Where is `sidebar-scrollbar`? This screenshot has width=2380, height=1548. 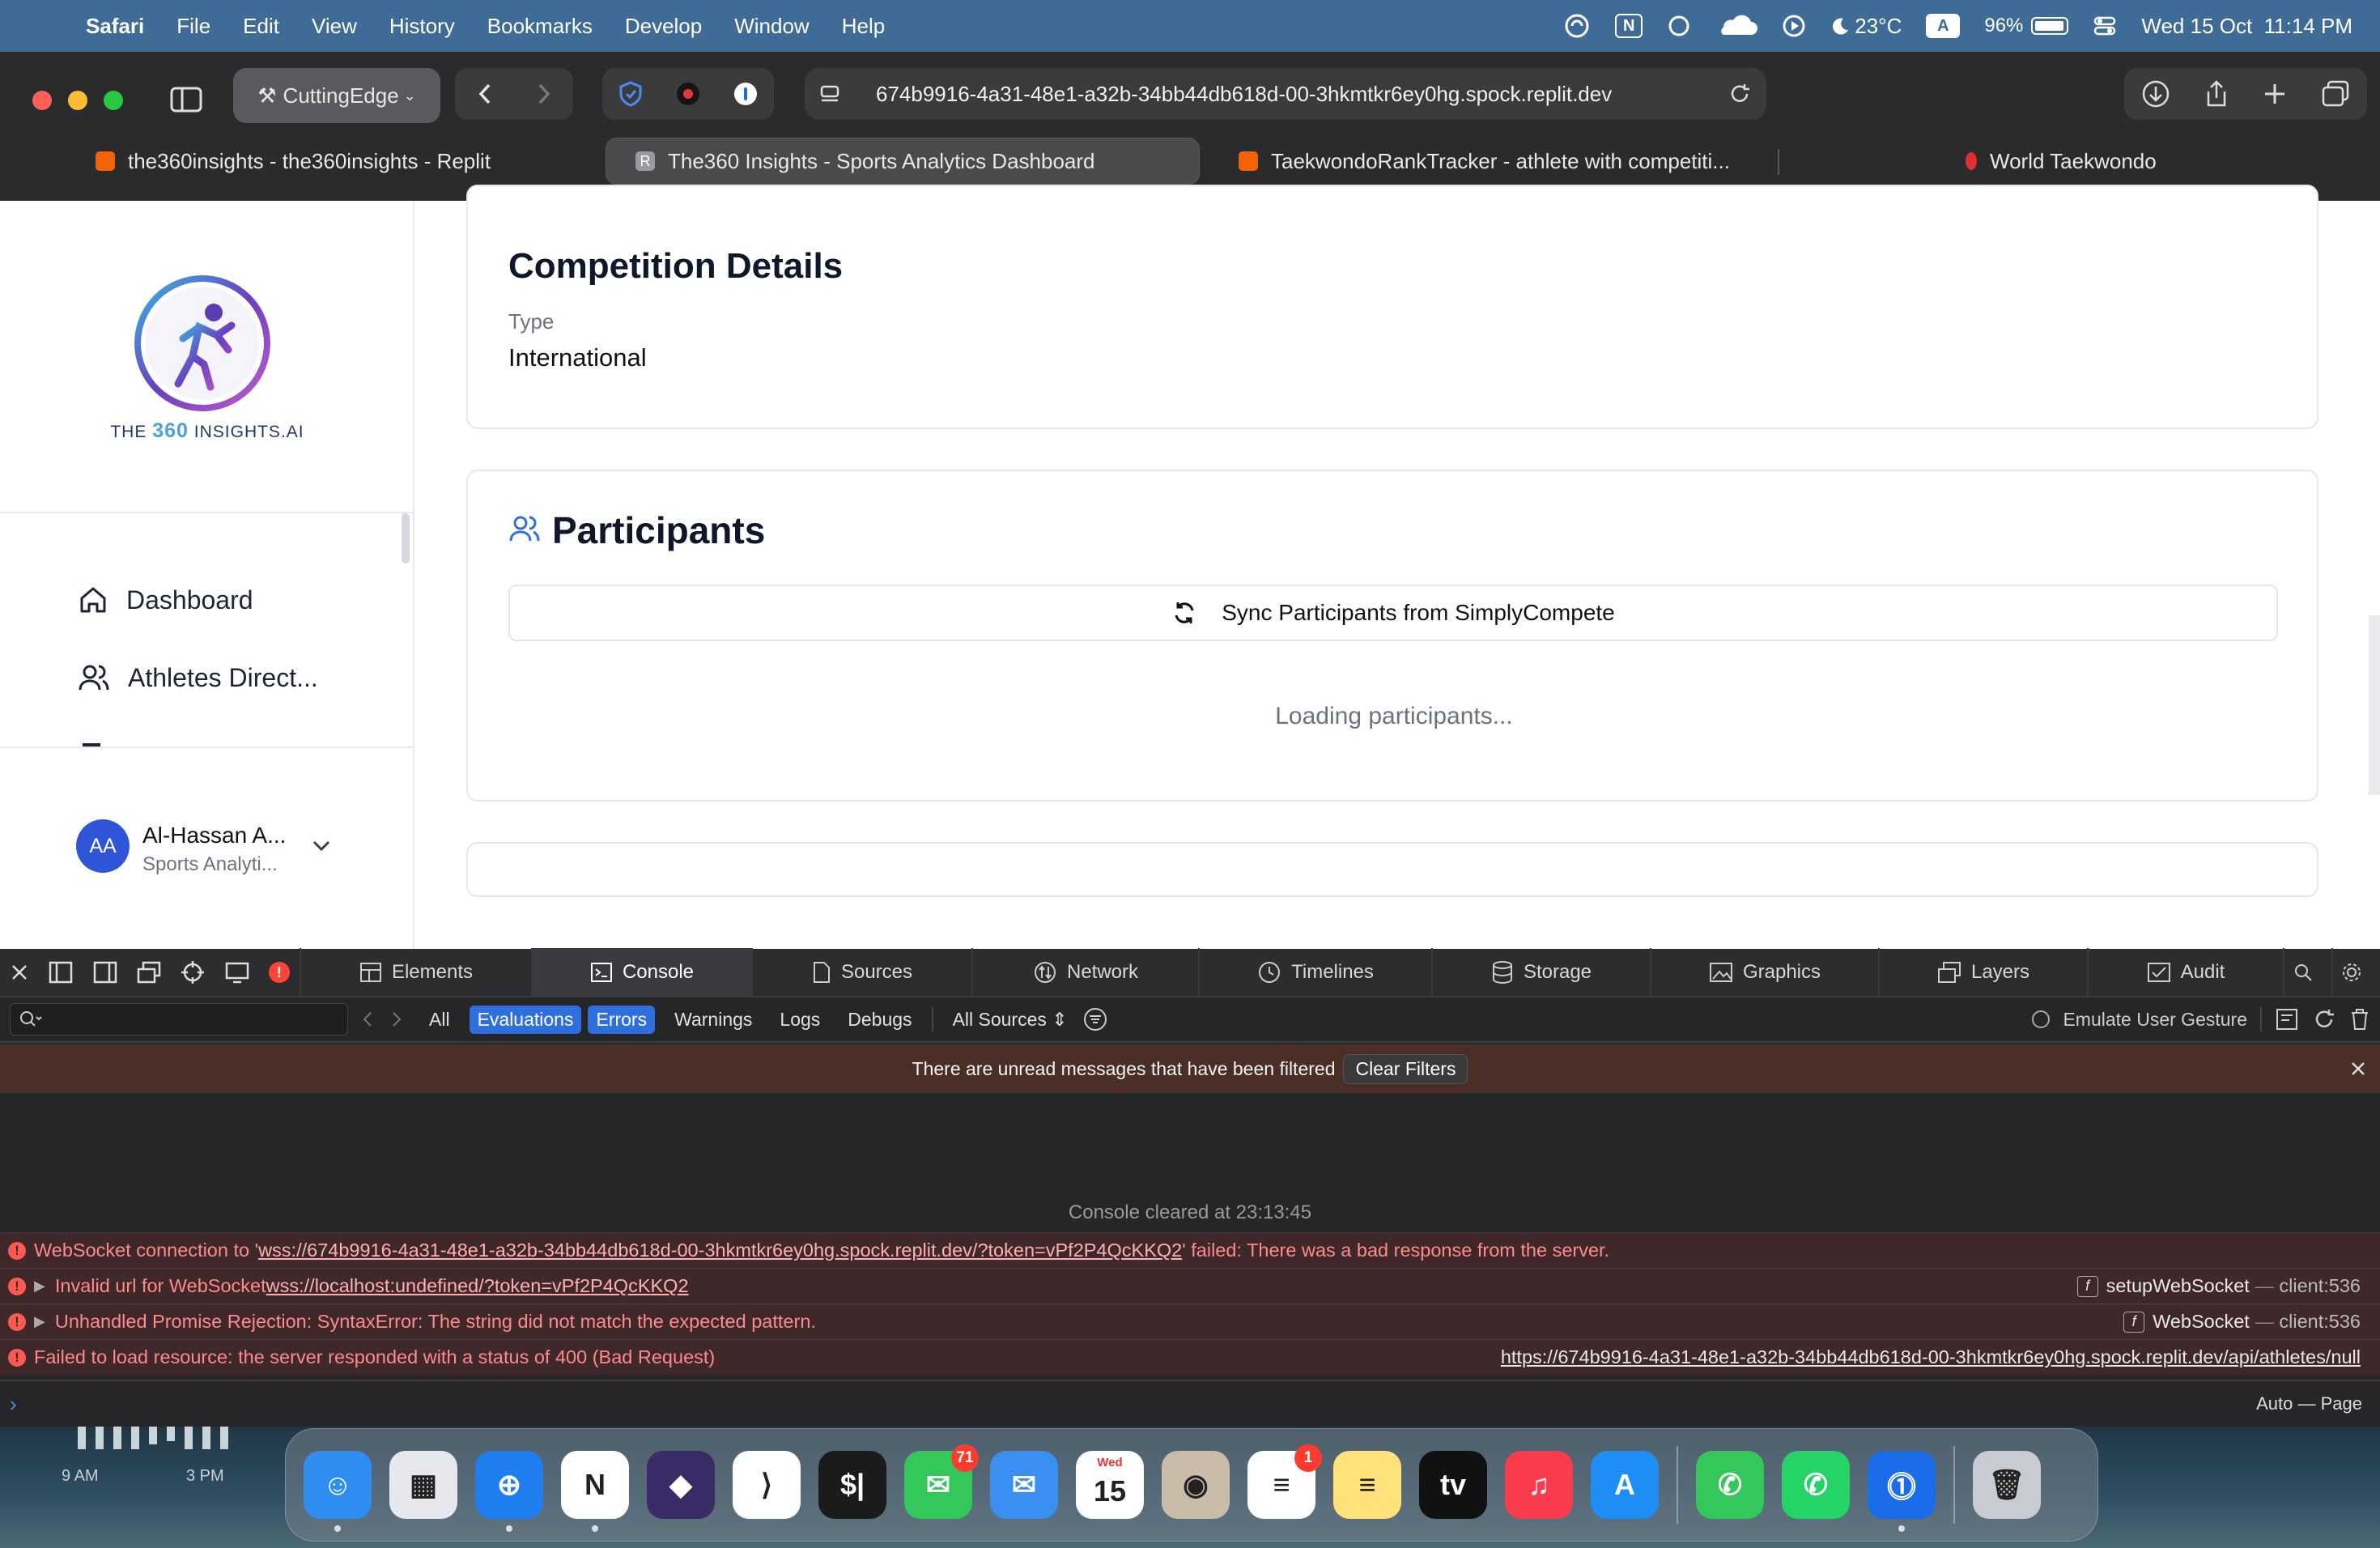 sidebar-scrollbar is located at coordinates (406, 538).